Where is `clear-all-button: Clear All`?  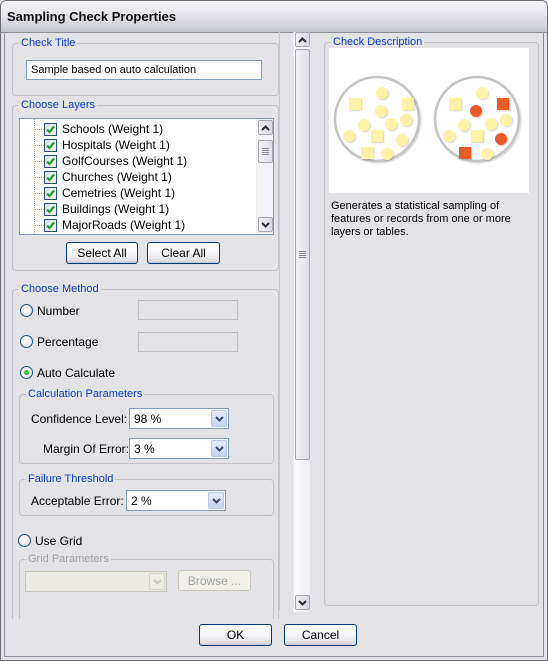 clear-all-button: Clear All is located at coordinates (183, 253).